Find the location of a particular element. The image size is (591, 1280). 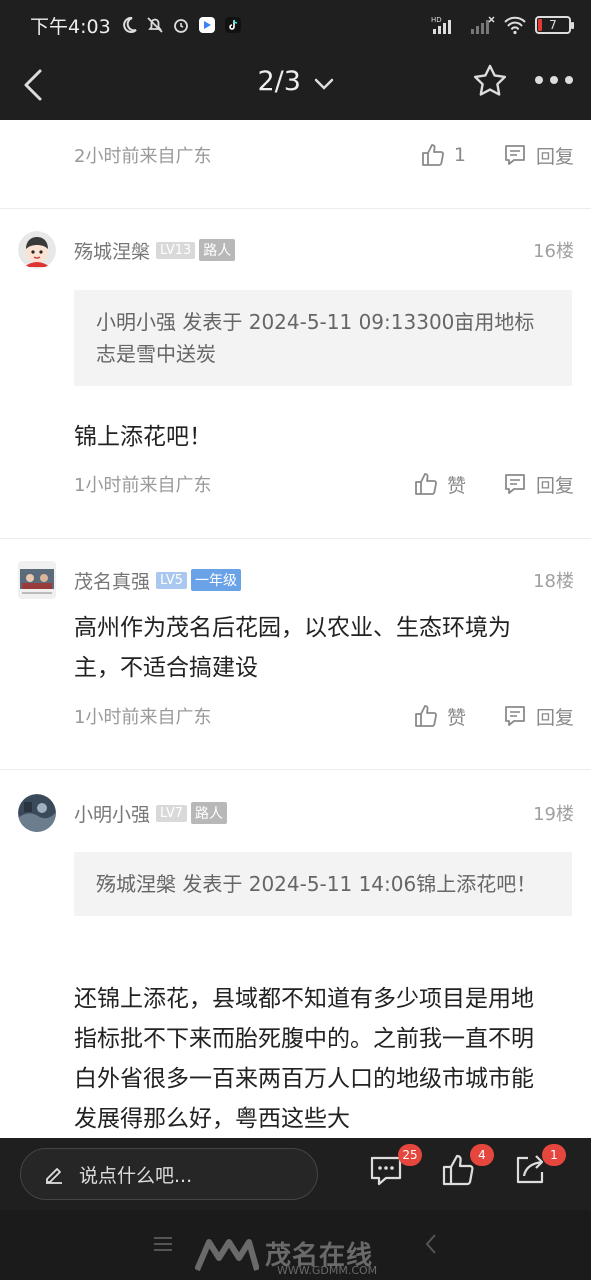

comment-header: 殇城涅槃 LV13 路人 16楼 is located at coordinates (296, 250).